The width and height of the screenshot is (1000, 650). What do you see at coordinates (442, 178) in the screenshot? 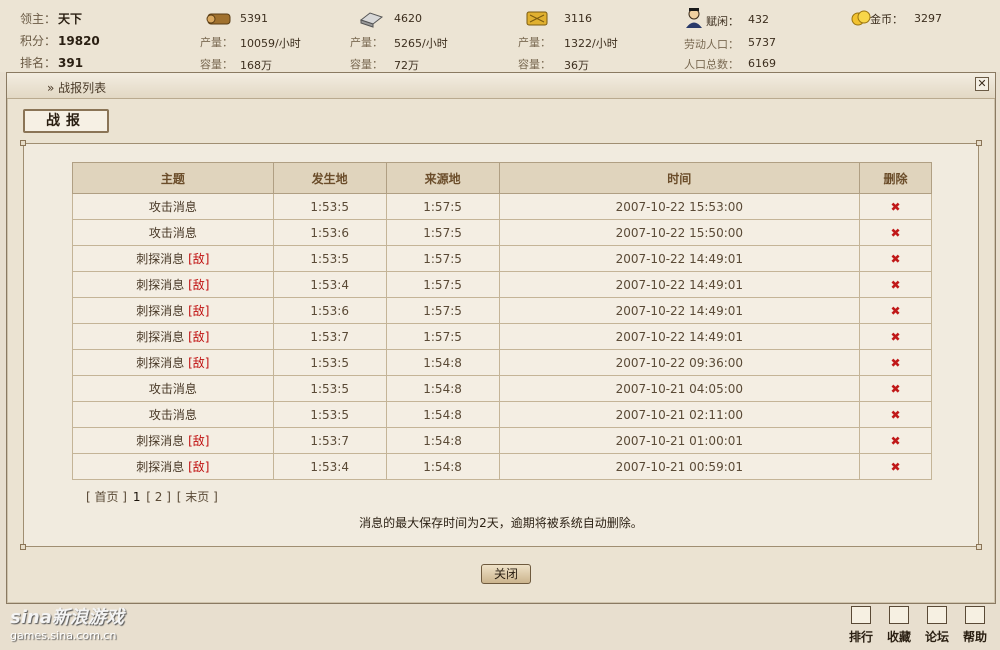
I see `column-header-source: 来源地` at bounding box center [442, 178].